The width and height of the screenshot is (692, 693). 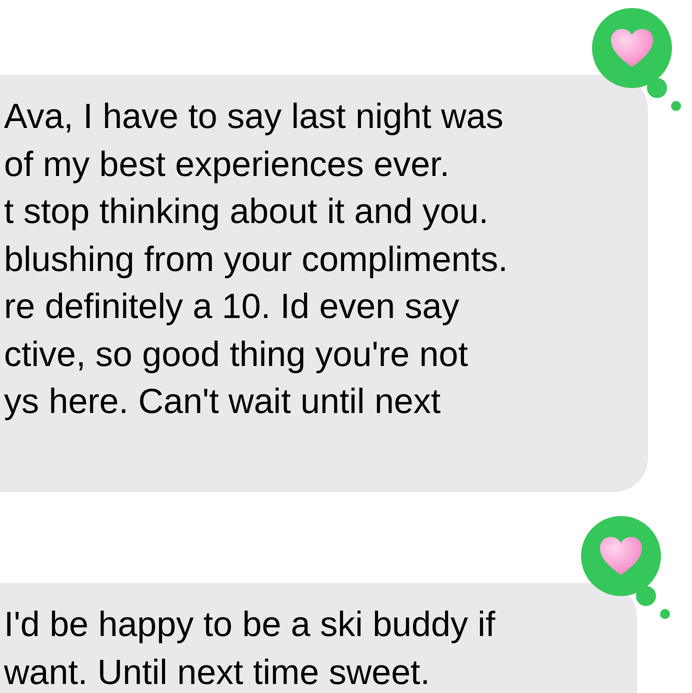 I want to click on message-text: t stop thinking about it and you., so click(x=247, y=212).